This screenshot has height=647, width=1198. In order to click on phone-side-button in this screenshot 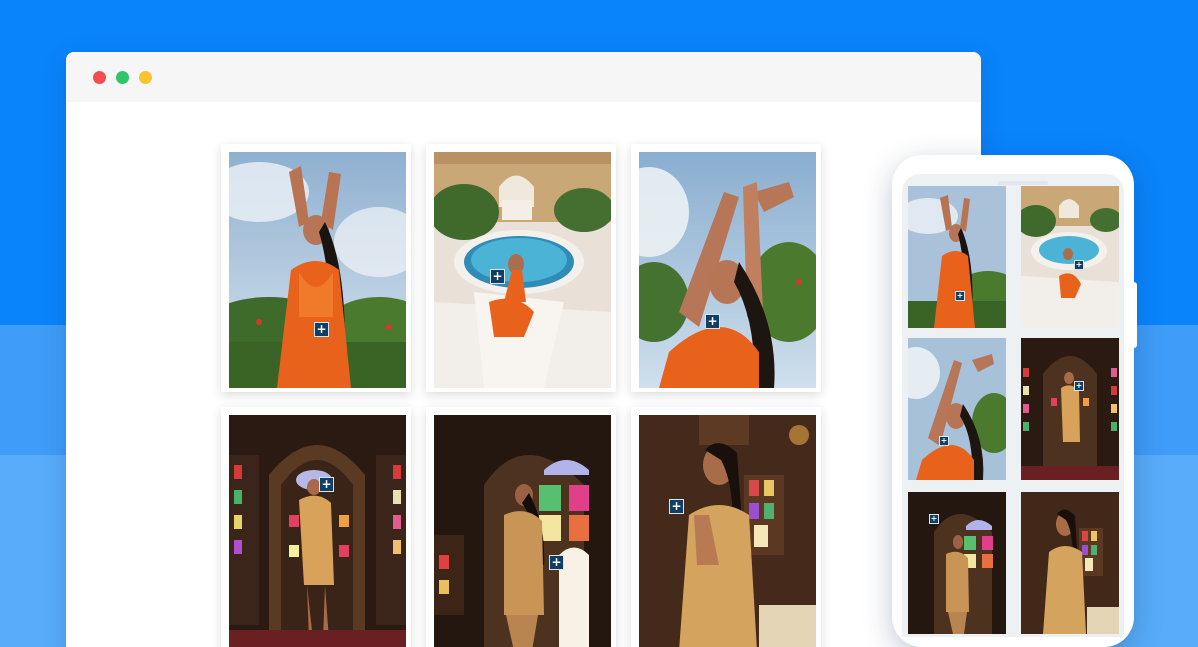, I will do `click(1134, 315)`.